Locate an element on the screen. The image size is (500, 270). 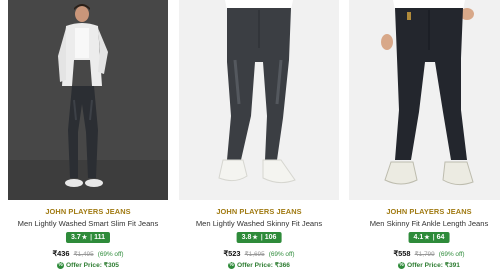
product-title: Men Lightly Washed Smart Slim Fit Jeans is located at coordinates (88, 223).